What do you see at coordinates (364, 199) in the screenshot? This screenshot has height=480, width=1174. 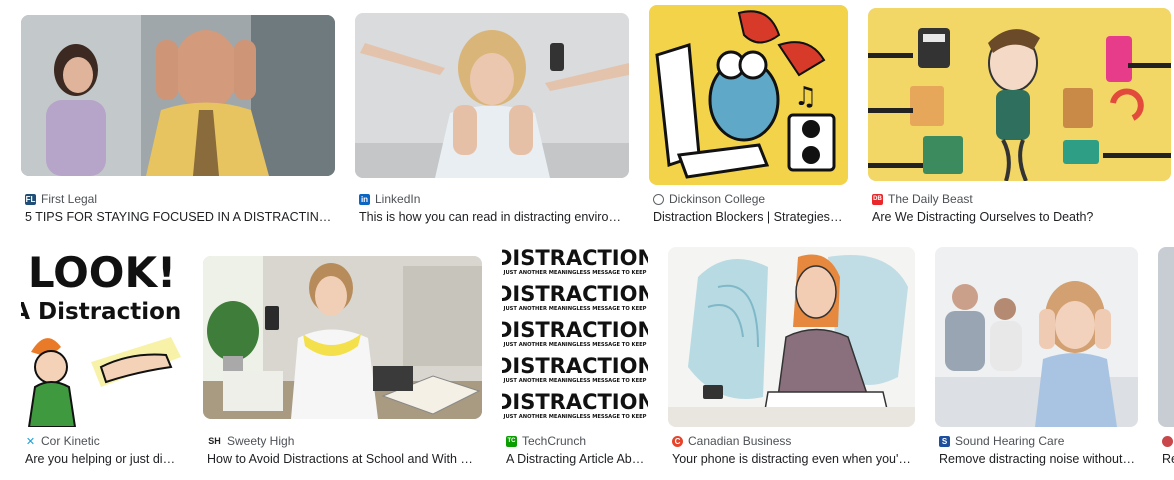 I see `linkedin-favicon-icon: in` at bounding box center [364, 199].